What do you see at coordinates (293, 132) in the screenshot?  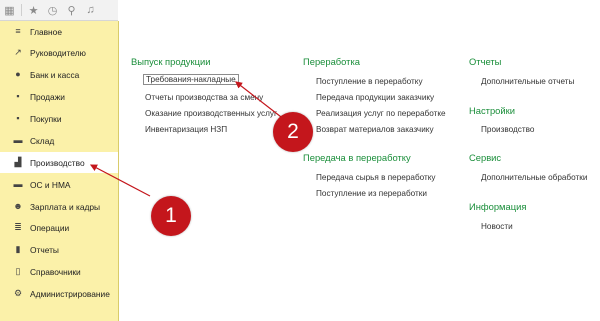 I see `annotation-badge-2: 2` at bounding box center [293, 132].